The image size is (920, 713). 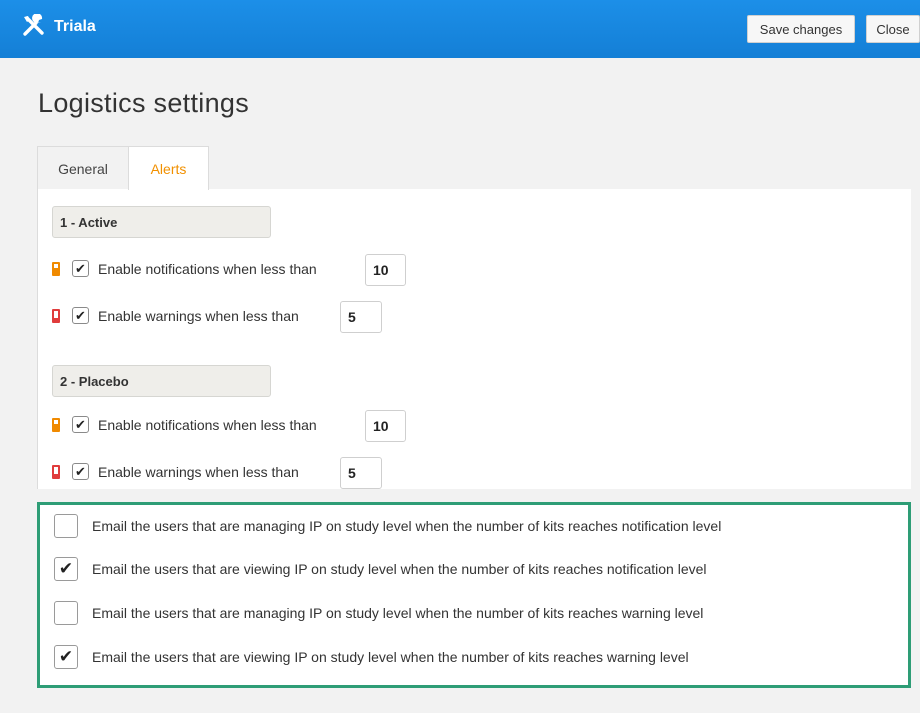 I want to click on tab-general: General, so click(x=83, y=168).